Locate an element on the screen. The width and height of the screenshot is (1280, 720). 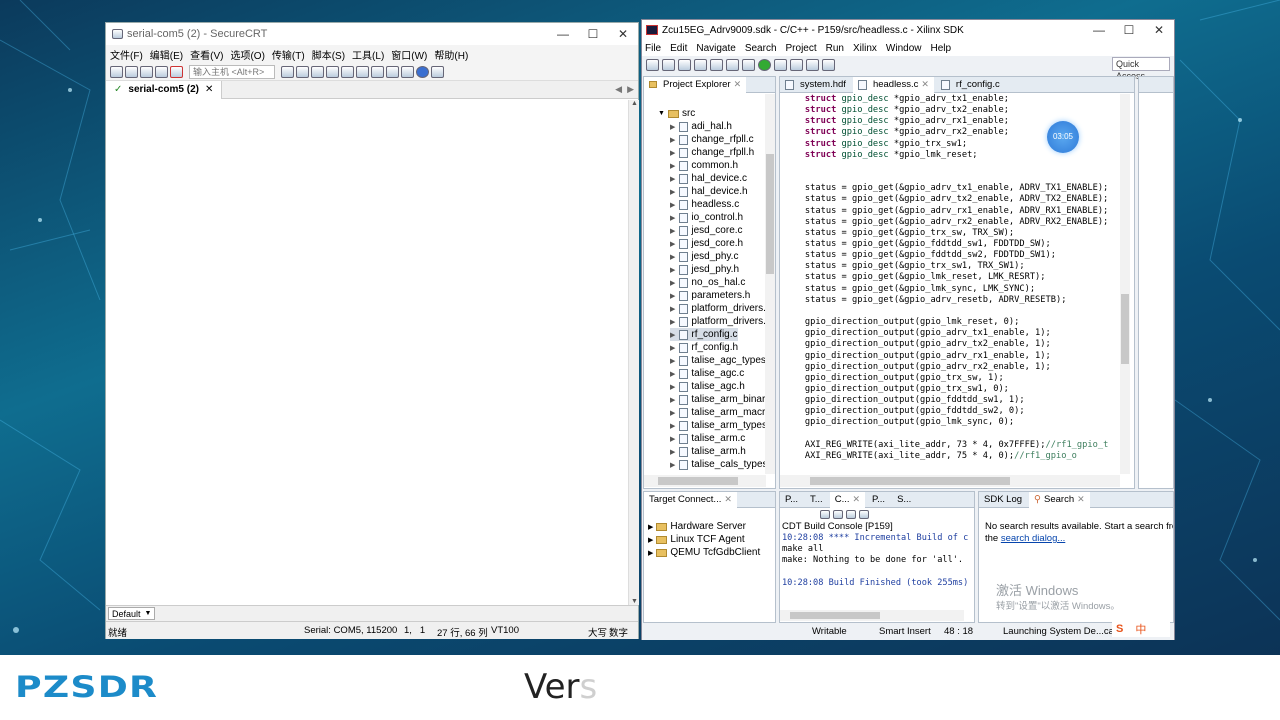
minimize-button: — is located at coordinates (563, 34).